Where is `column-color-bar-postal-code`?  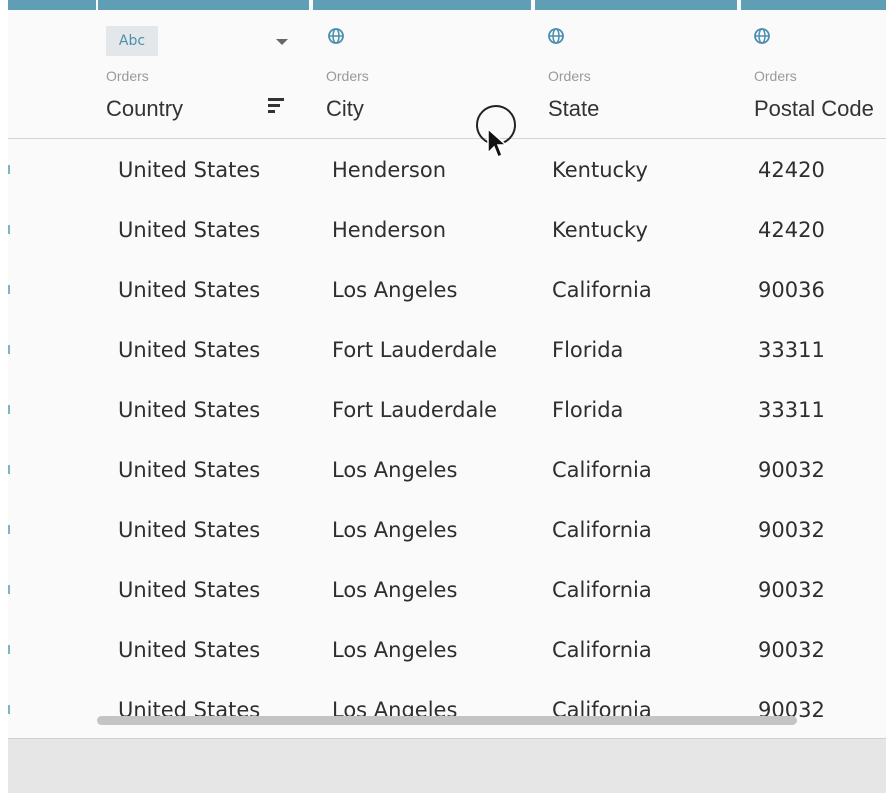 column-color-bar-postal-code is located at coordinates (813, 5).